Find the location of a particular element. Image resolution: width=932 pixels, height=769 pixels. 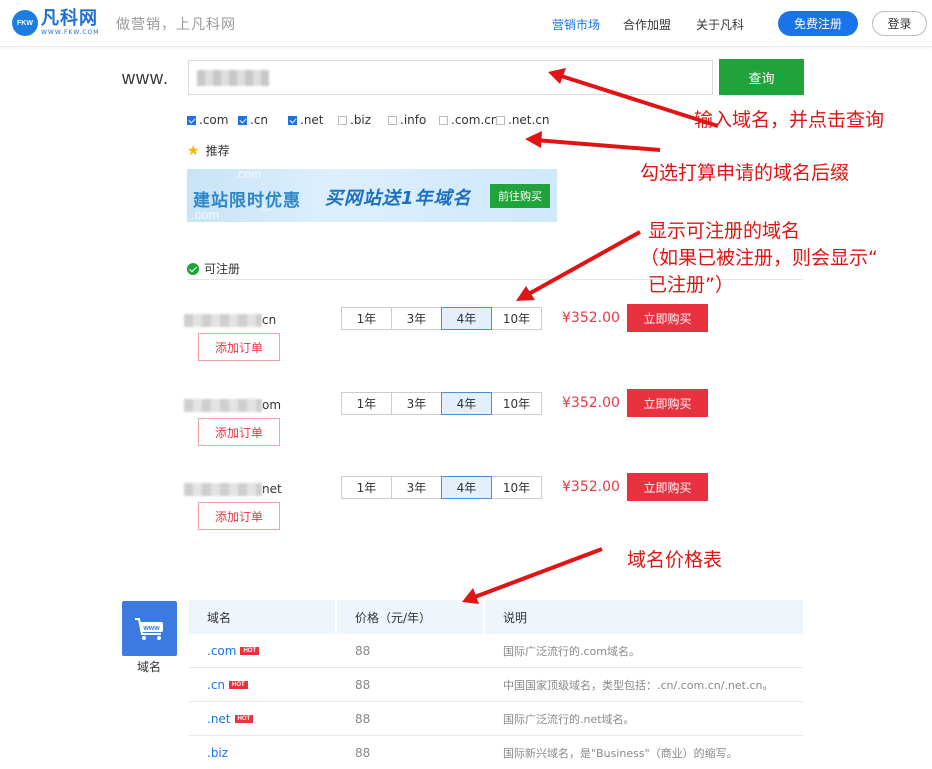

suffix-net: .net is located at coordinates (306, 120).